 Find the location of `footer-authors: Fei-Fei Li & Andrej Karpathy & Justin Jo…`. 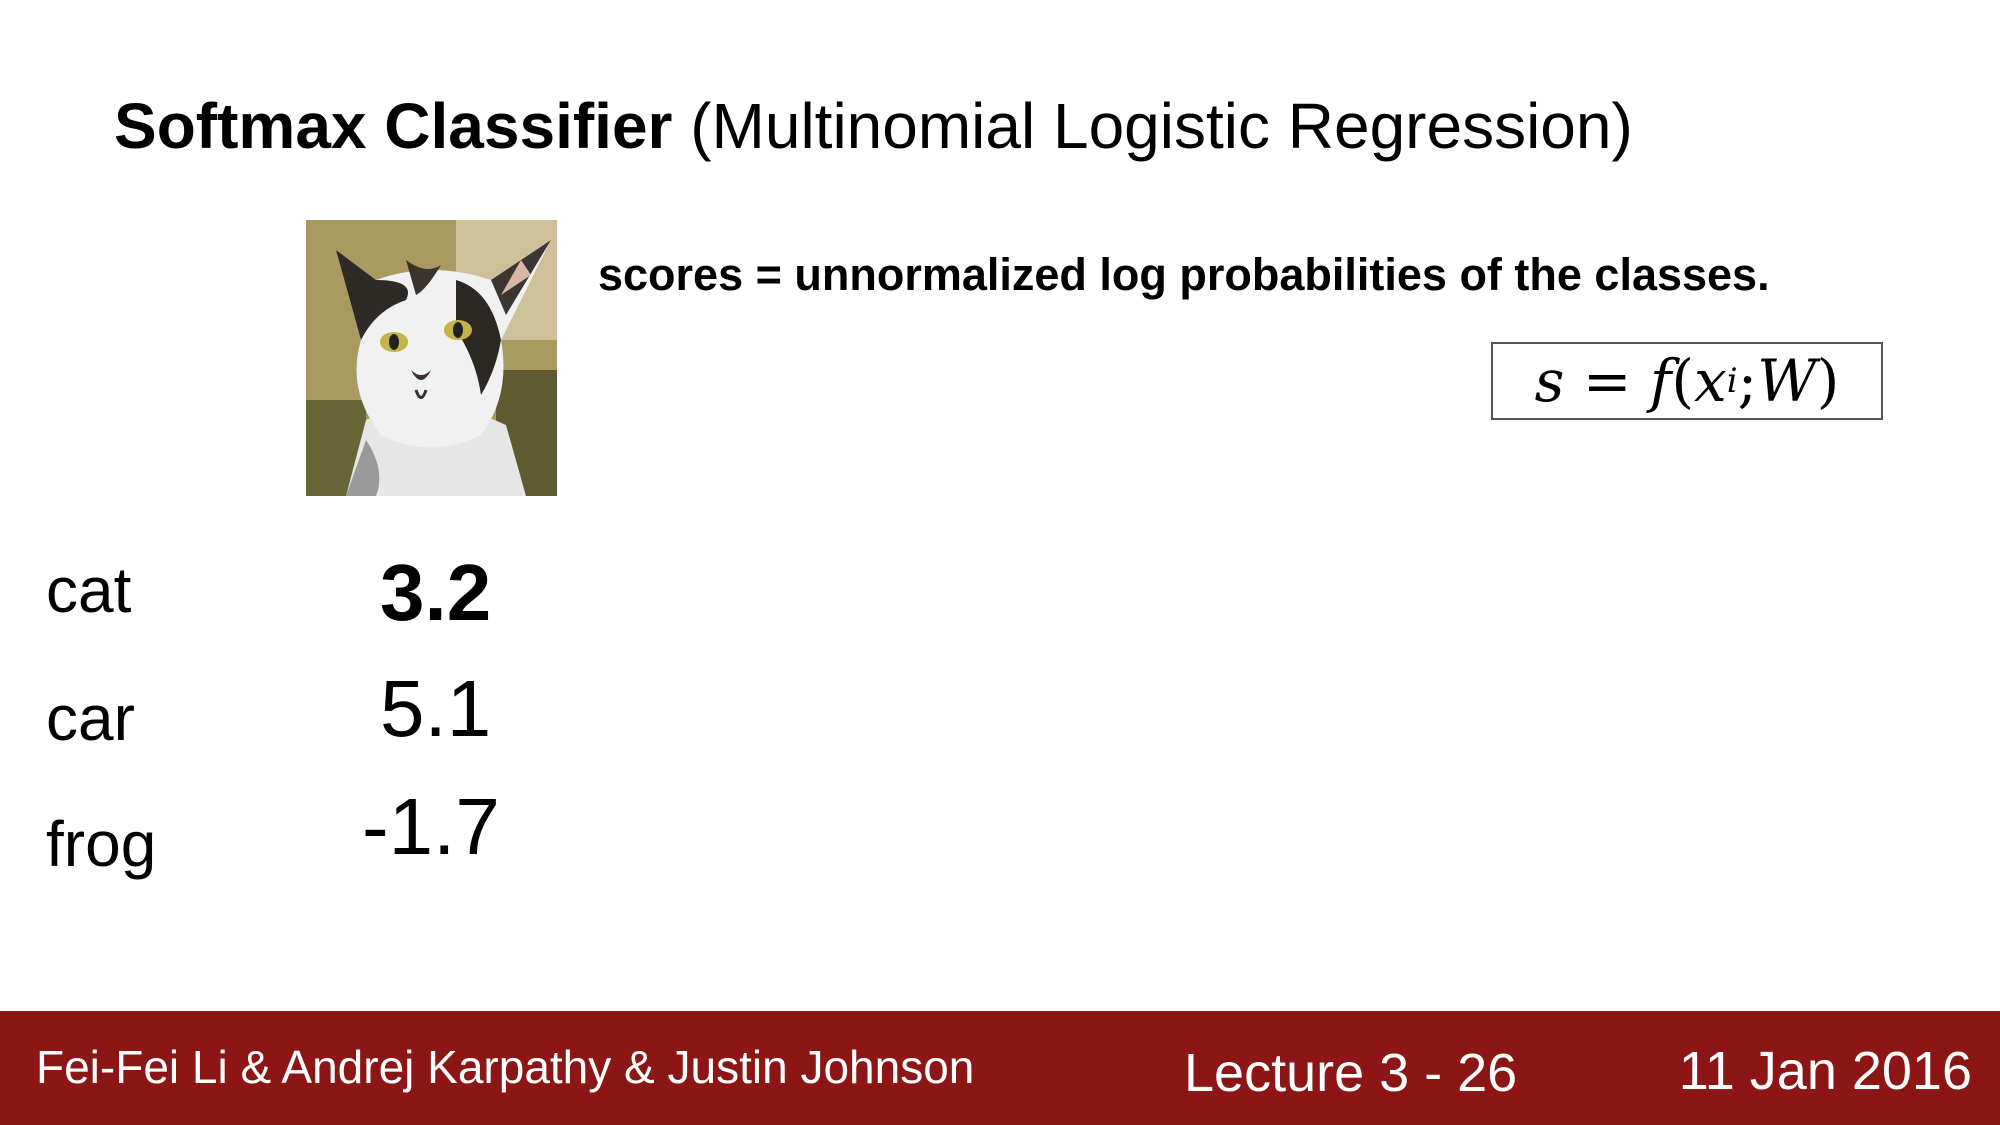

footer-authors: Fei-Fei Li & Andrej Karpathy & Justin Jo… is located at coordinates (505, 1067).